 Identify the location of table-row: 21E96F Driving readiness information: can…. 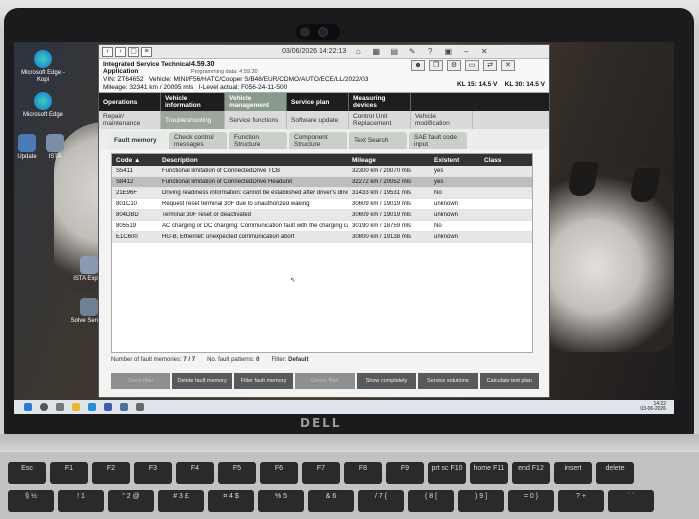
(322, 193).